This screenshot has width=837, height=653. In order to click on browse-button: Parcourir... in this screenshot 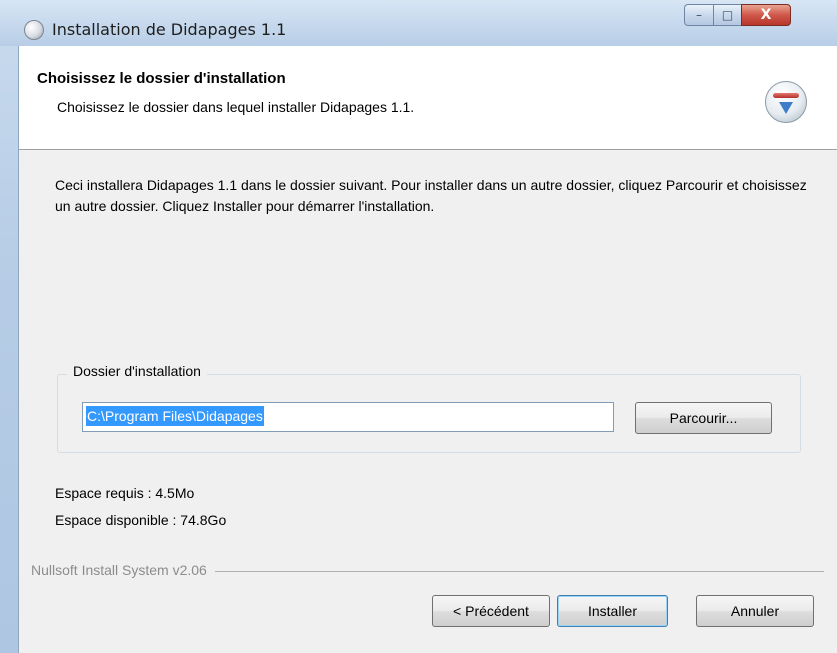, I will do `click(703, 418)`.